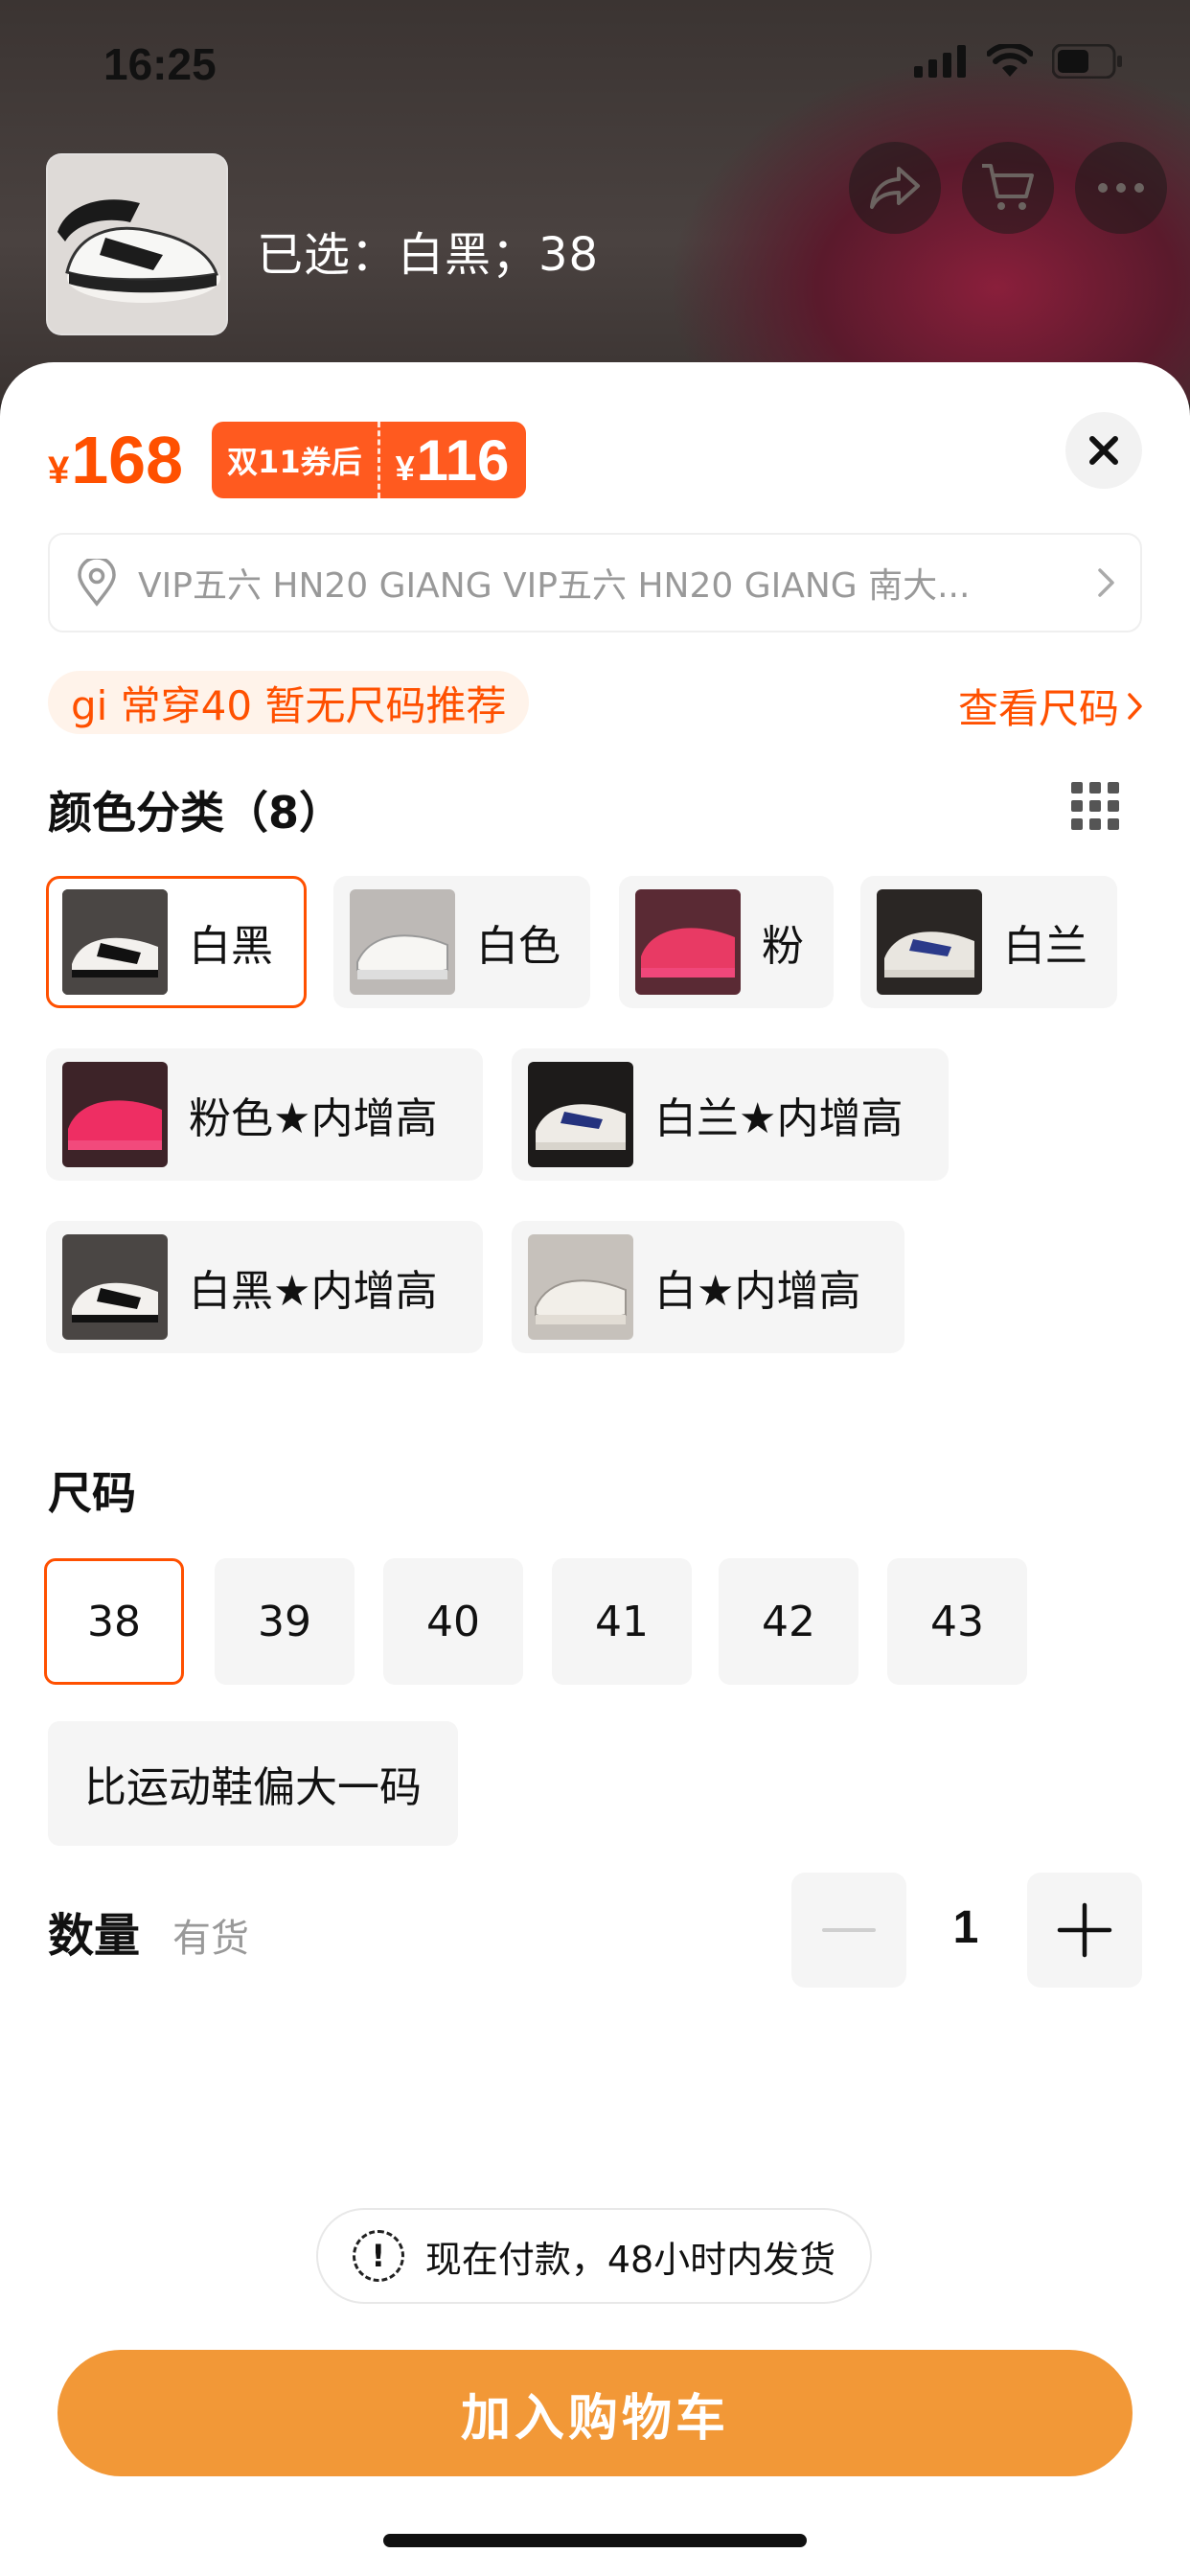 This screenshot has height=2576, width=1190. Describe the element at coordinates (210, 1939) in the screenshot. I see `stock-status: 有货` at that location.